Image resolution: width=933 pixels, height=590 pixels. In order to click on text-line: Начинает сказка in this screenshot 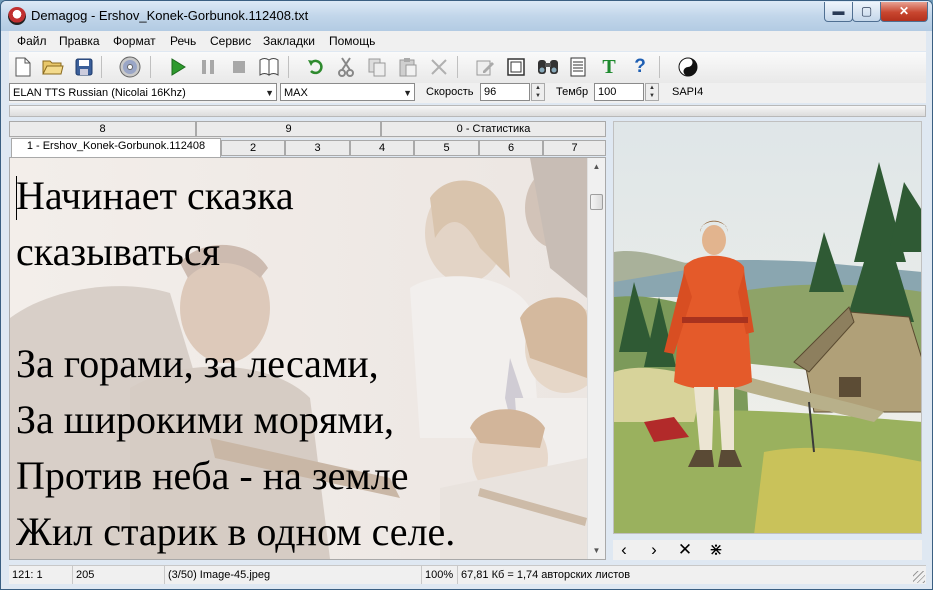, I will do `click(155, 195)`.